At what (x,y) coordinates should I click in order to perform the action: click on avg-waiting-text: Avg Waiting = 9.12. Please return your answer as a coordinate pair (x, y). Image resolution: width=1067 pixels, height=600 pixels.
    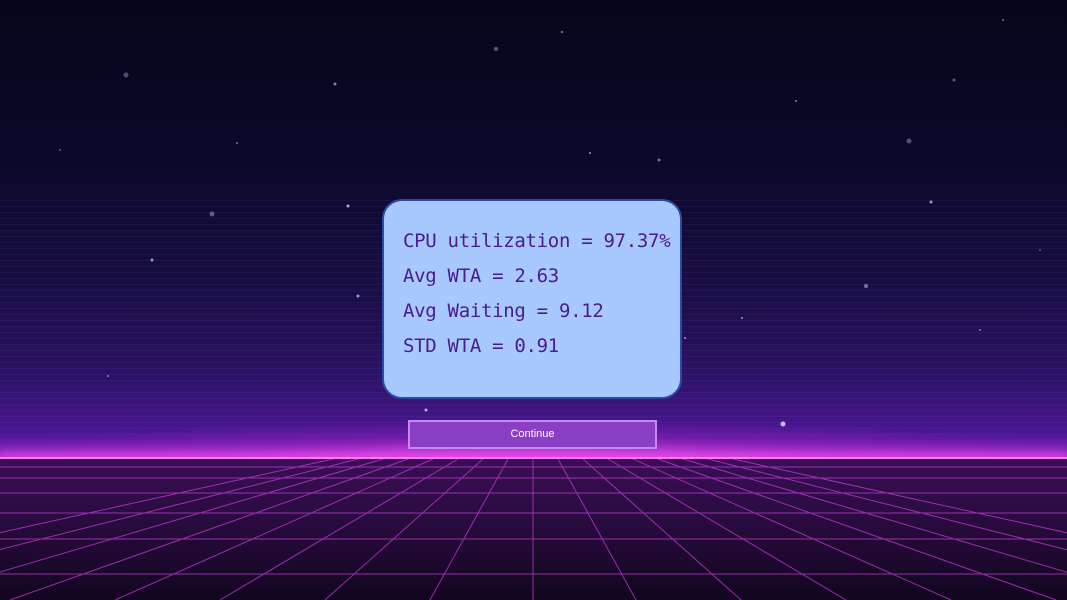
    Looking at the image, I should click on (503, 311).